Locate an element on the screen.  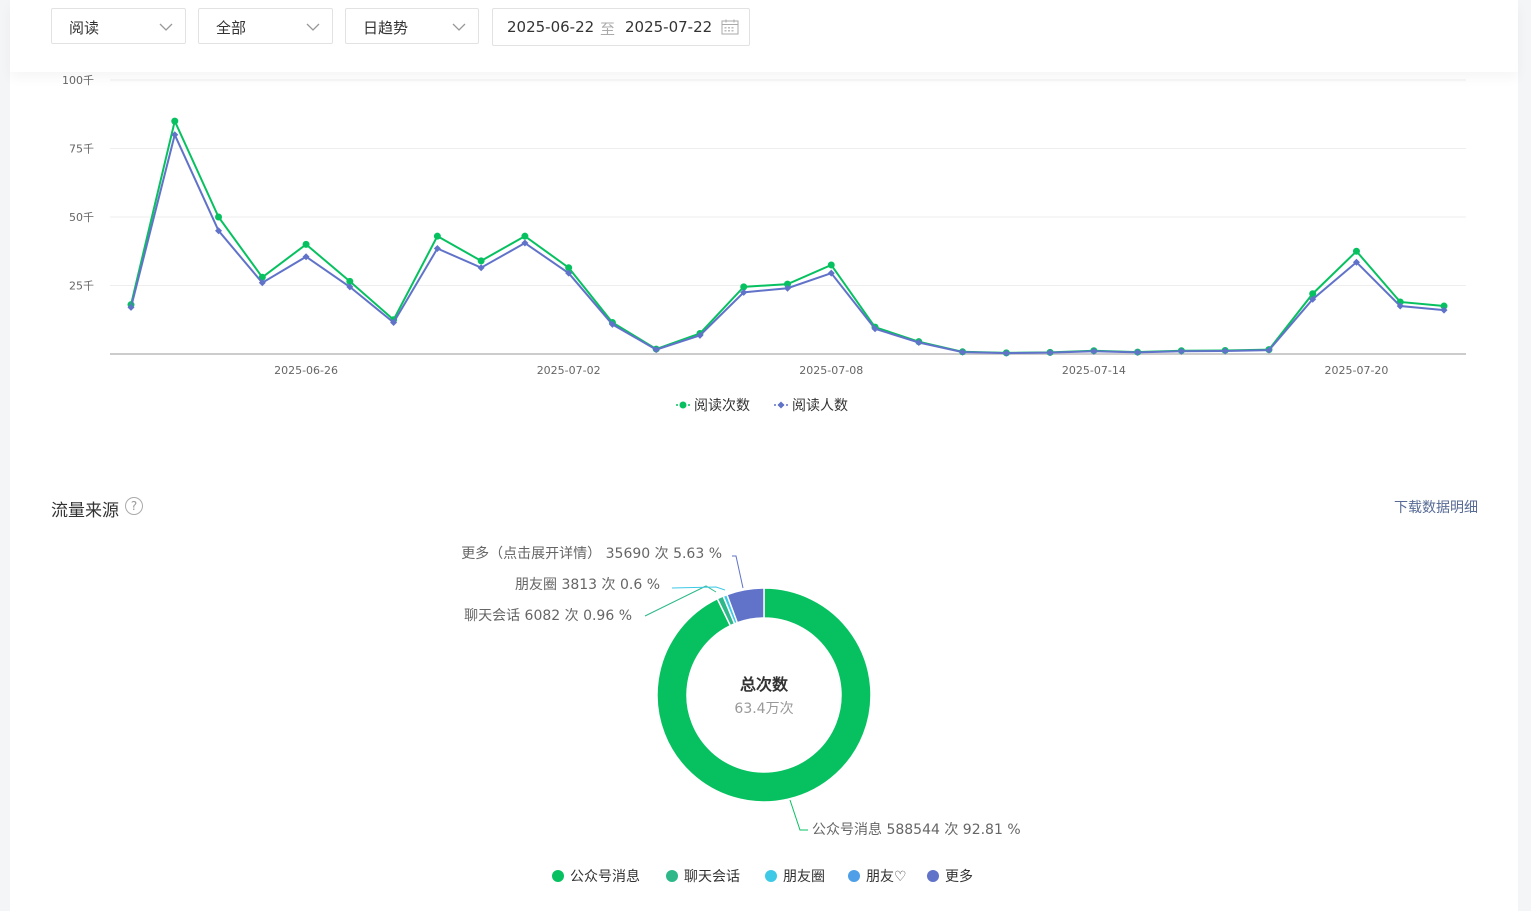
donut-label-moments: 朋友圈 3813 次 0.6 % is located at coordinates (587, 585).